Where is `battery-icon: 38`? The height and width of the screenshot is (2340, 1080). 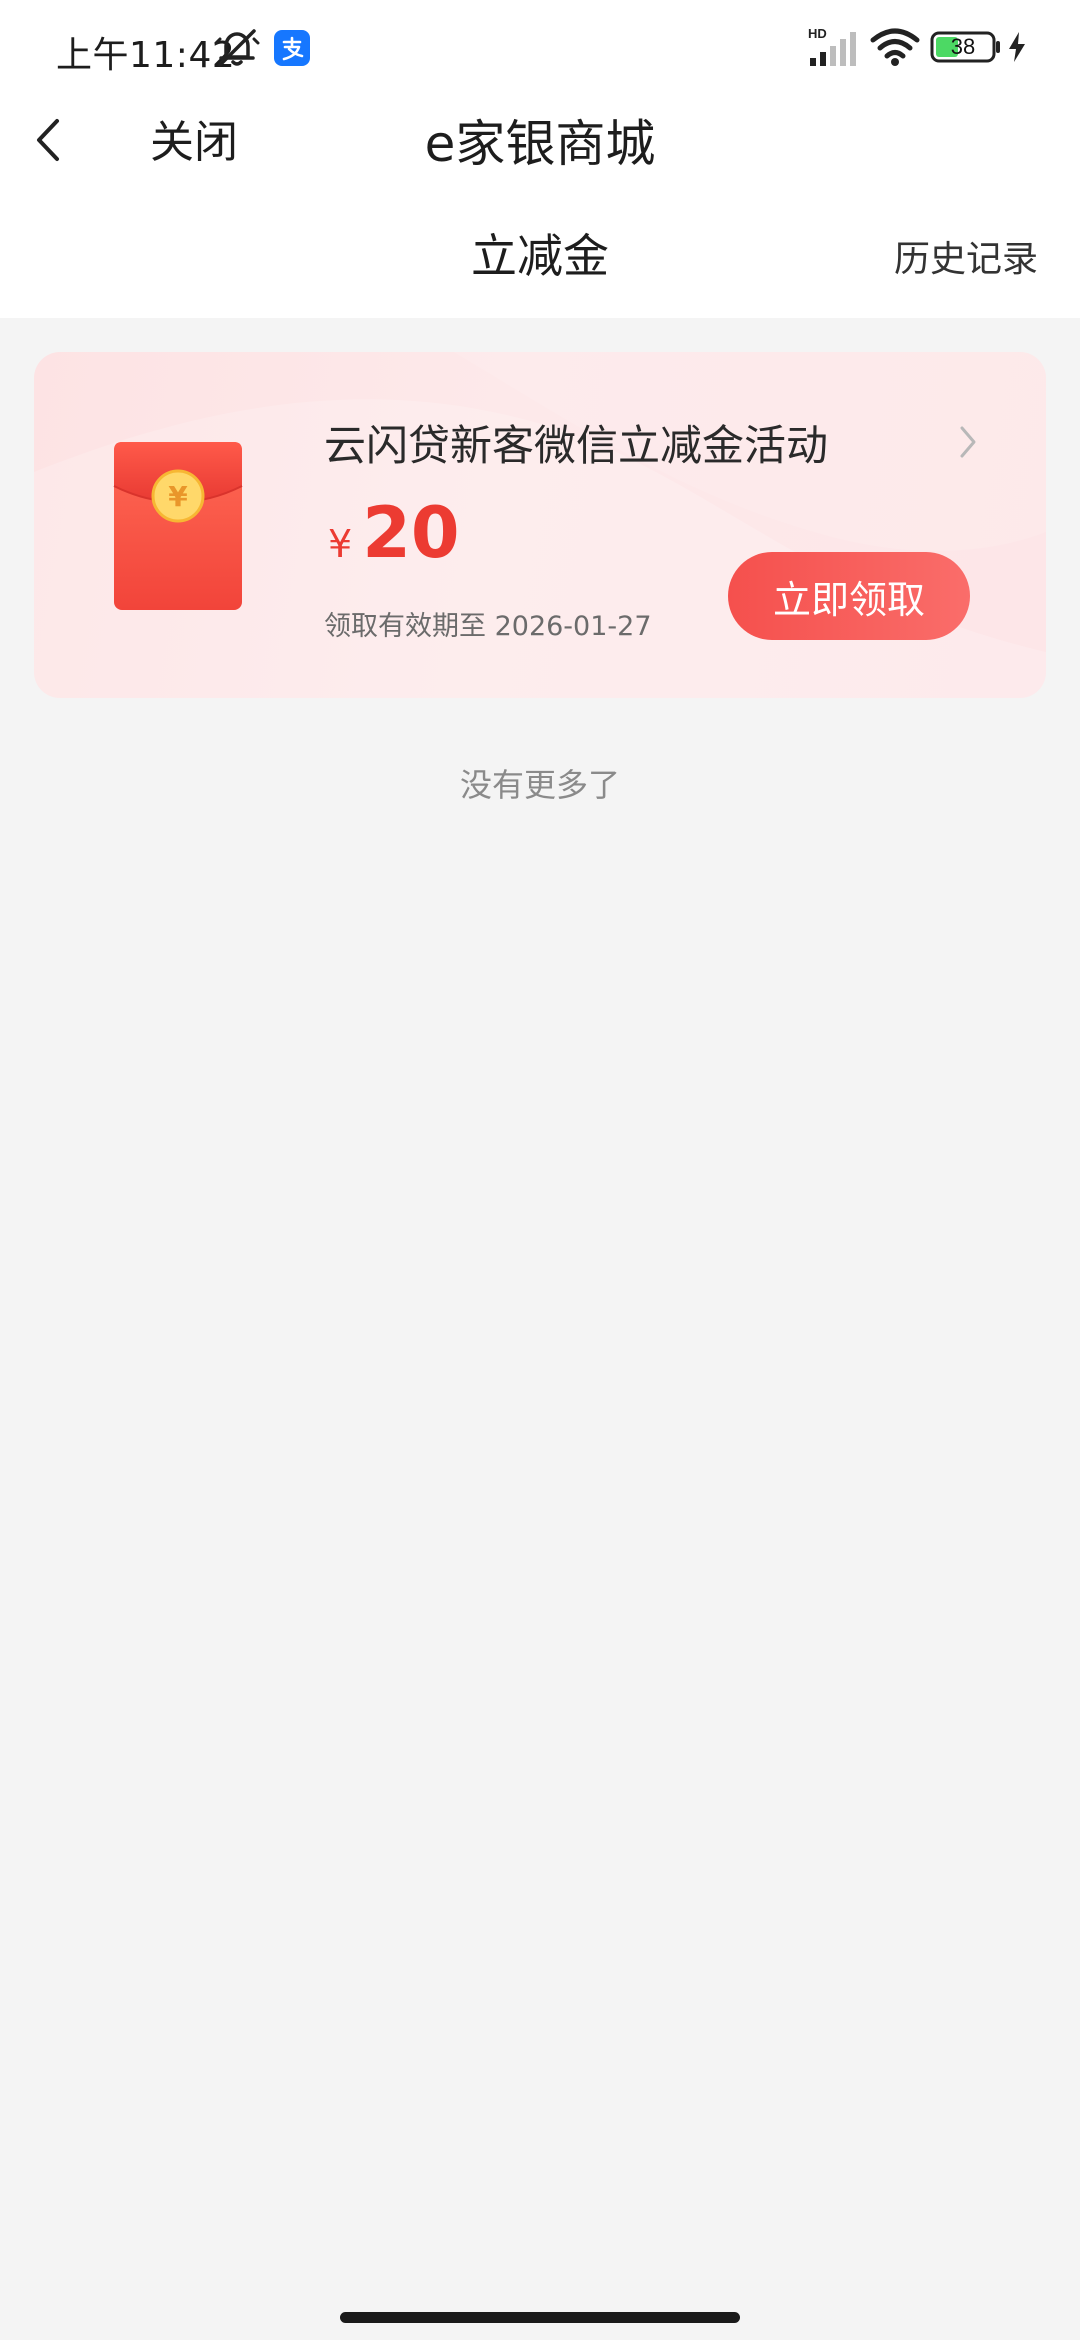
battery-icon: 38 is located at coordinates (966, 47).